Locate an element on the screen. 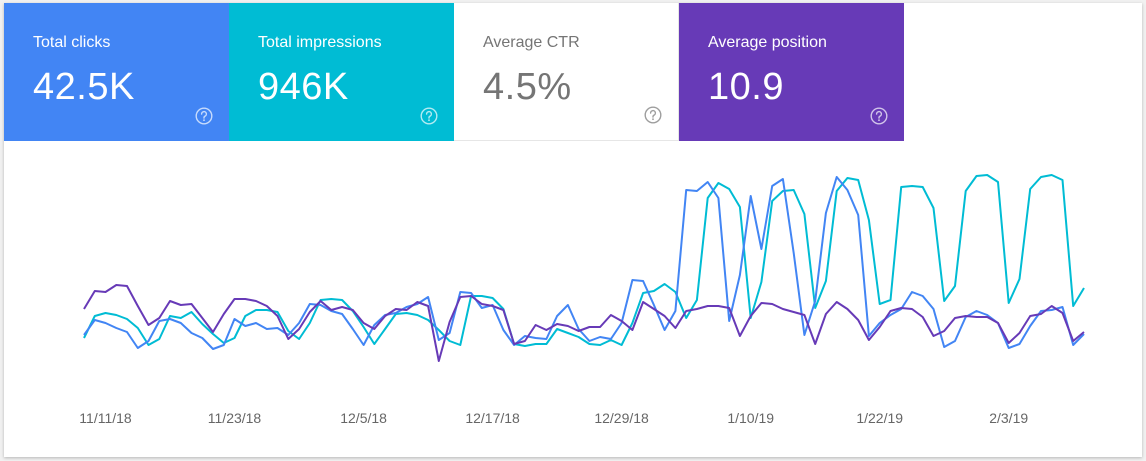 This screenshot has height=461, width=1146. x-tick-label: 2/3/19 is located at coordinates (1008, 418).